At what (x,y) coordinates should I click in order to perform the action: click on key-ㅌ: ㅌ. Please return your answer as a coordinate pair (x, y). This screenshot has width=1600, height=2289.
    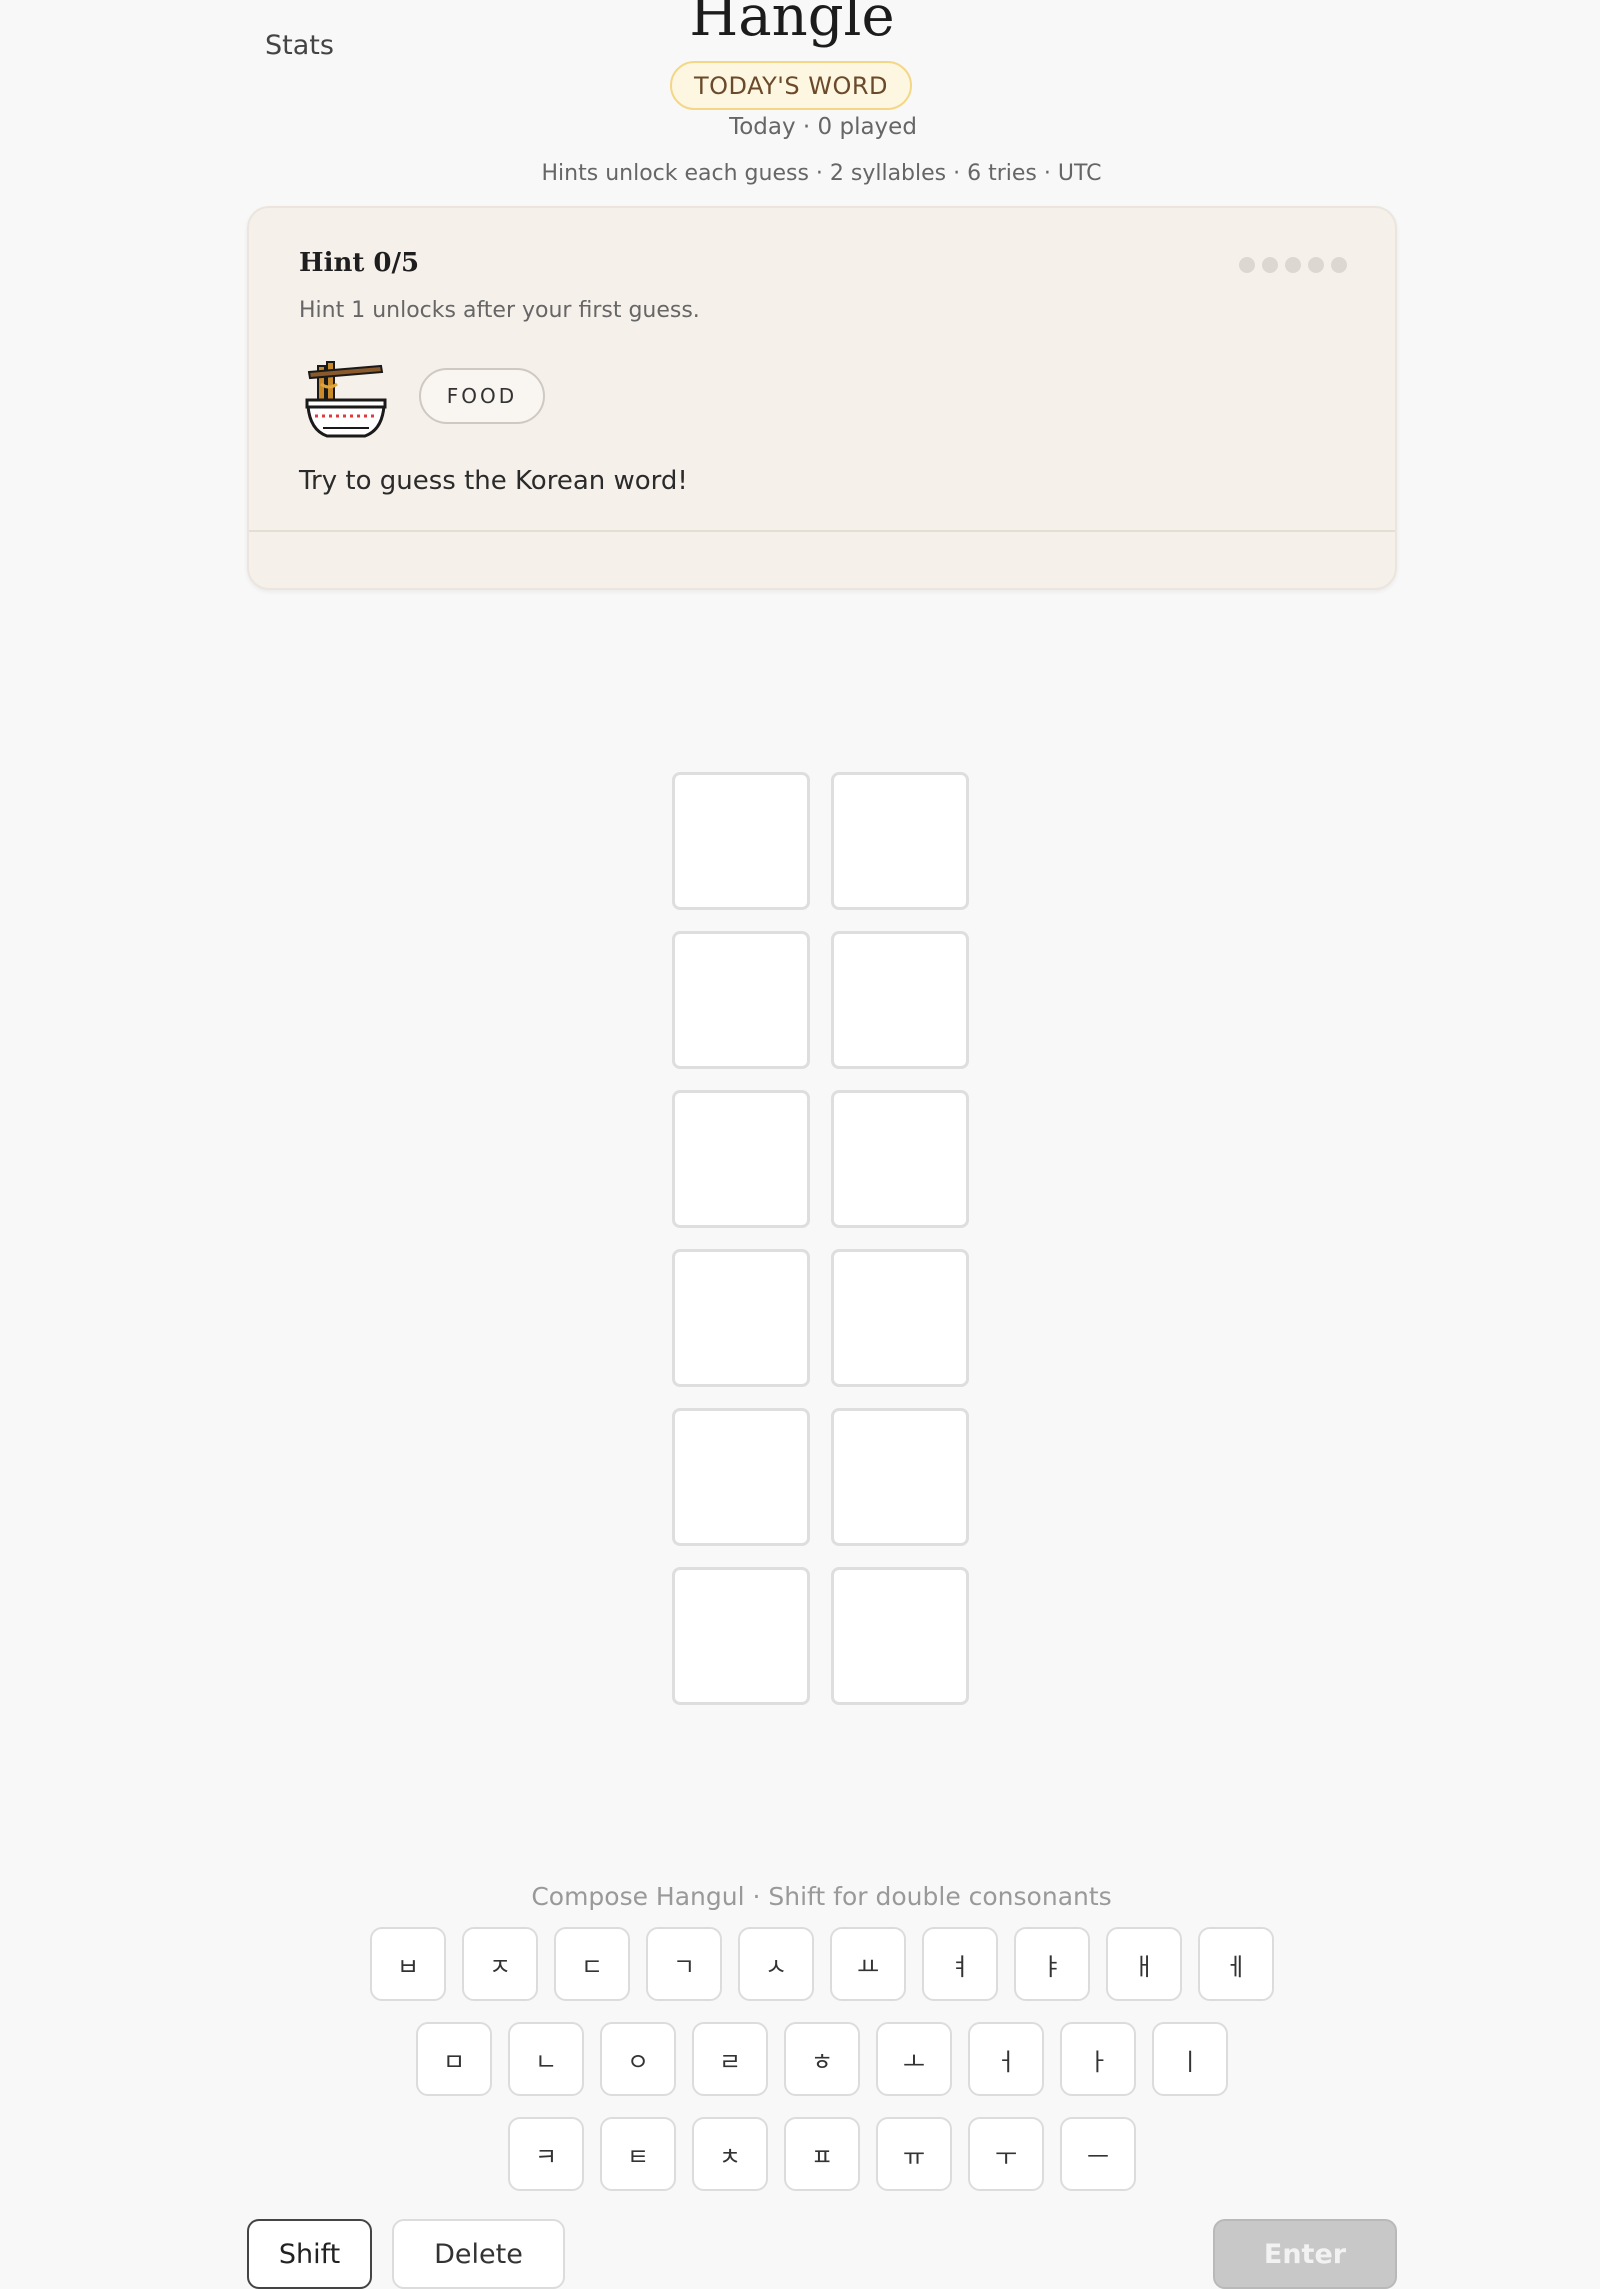
    Looking at the image, I should click on (638, 2154).